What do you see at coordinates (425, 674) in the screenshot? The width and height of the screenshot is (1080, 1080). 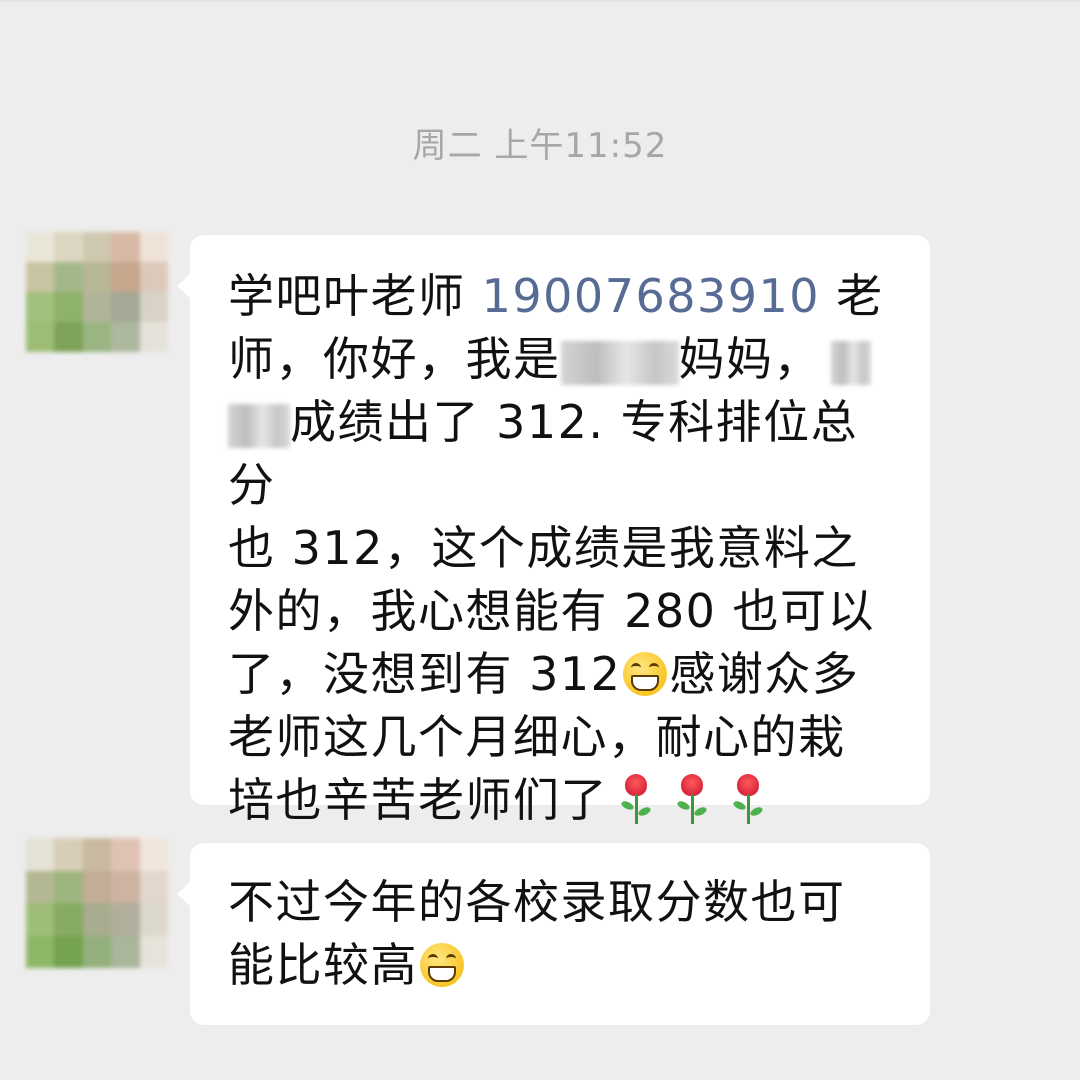 I see `text-segment: 了，没想到有 312` at bounding box center [425, 674].